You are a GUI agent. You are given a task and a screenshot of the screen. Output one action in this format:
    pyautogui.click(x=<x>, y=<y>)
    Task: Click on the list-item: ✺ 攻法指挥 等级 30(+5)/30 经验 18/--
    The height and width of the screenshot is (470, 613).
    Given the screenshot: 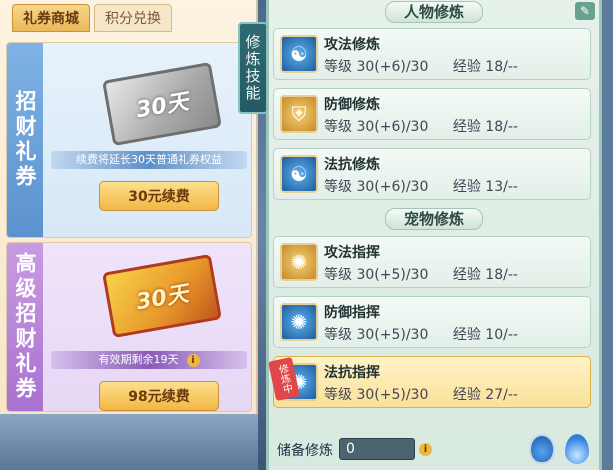 What is the action you would take?
    pyautogui.click(x=432, y=262)
    